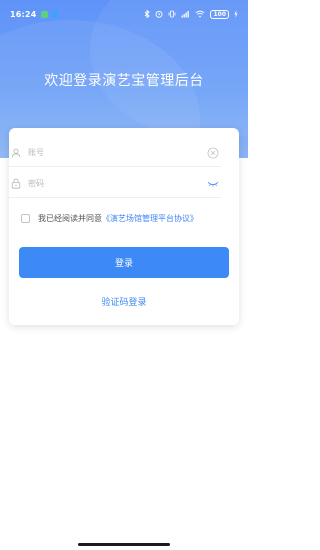  I want to click on vibrate-icon, so click(172, 14).